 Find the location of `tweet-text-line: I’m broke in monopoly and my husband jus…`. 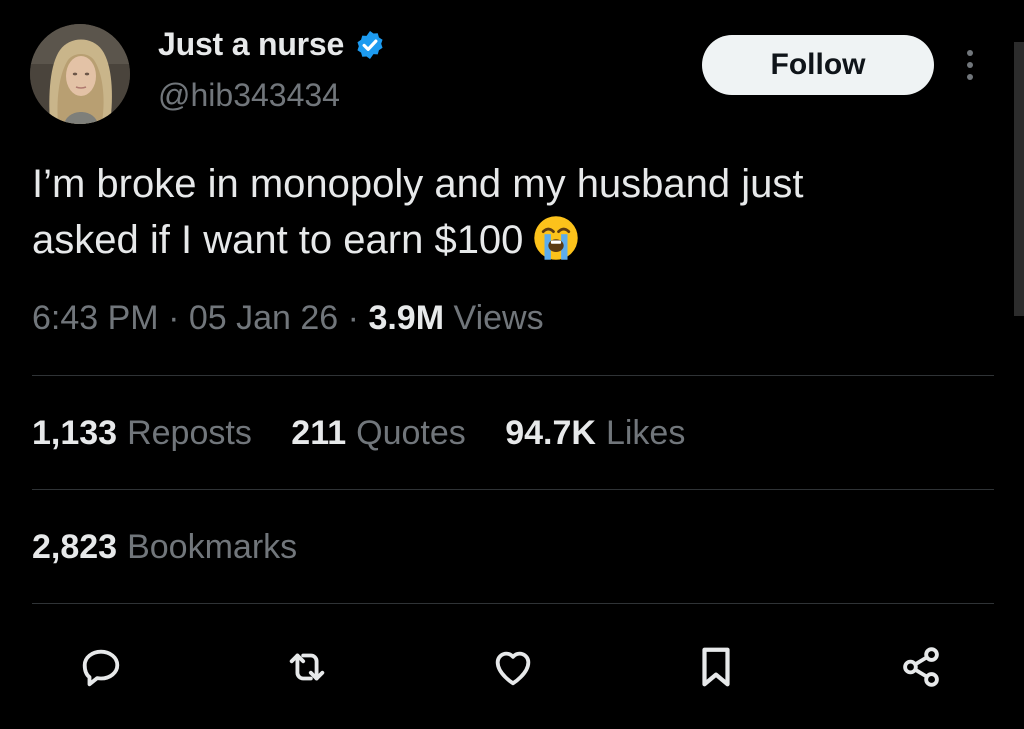

tweet-text-line: I’m broke in monopoly and my husband jus… is located at coordinates (418, 184).